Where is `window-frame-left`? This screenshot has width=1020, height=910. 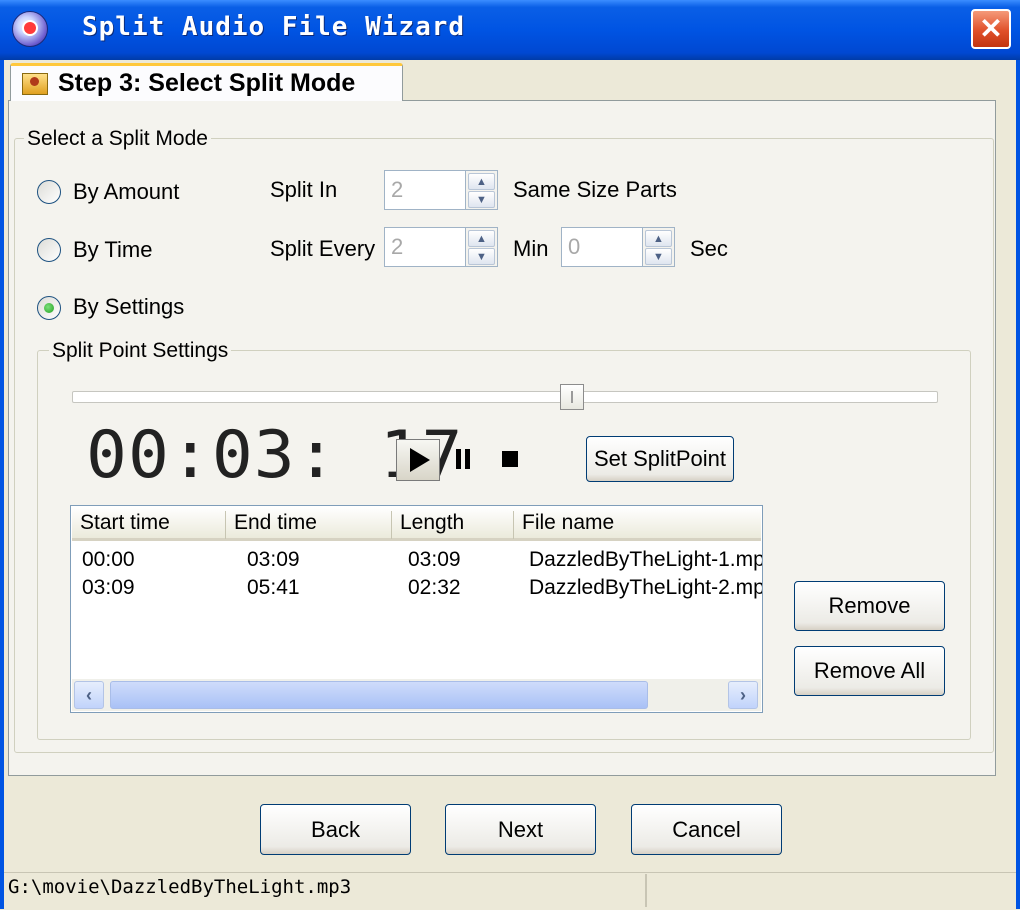 window-frame-left is located at coordinates (2, 484).